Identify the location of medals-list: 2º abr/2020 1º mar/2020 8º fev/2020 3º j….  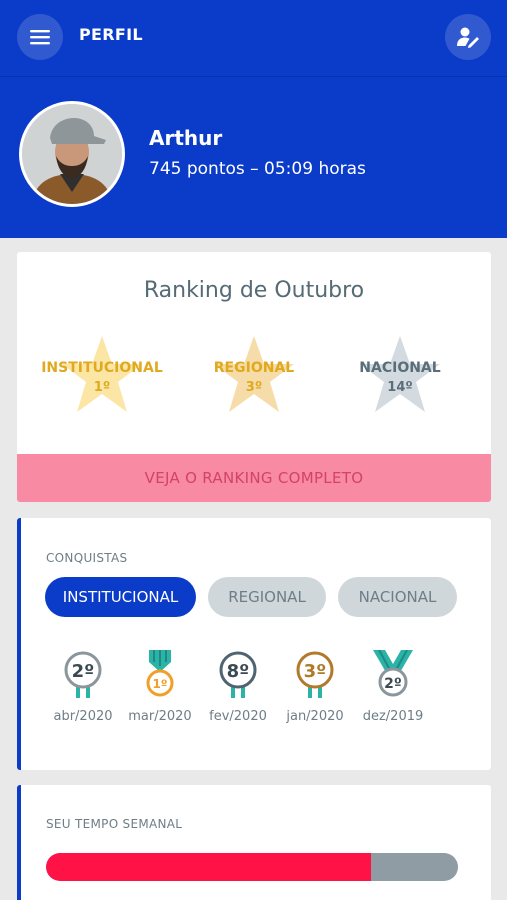
(265, 690).